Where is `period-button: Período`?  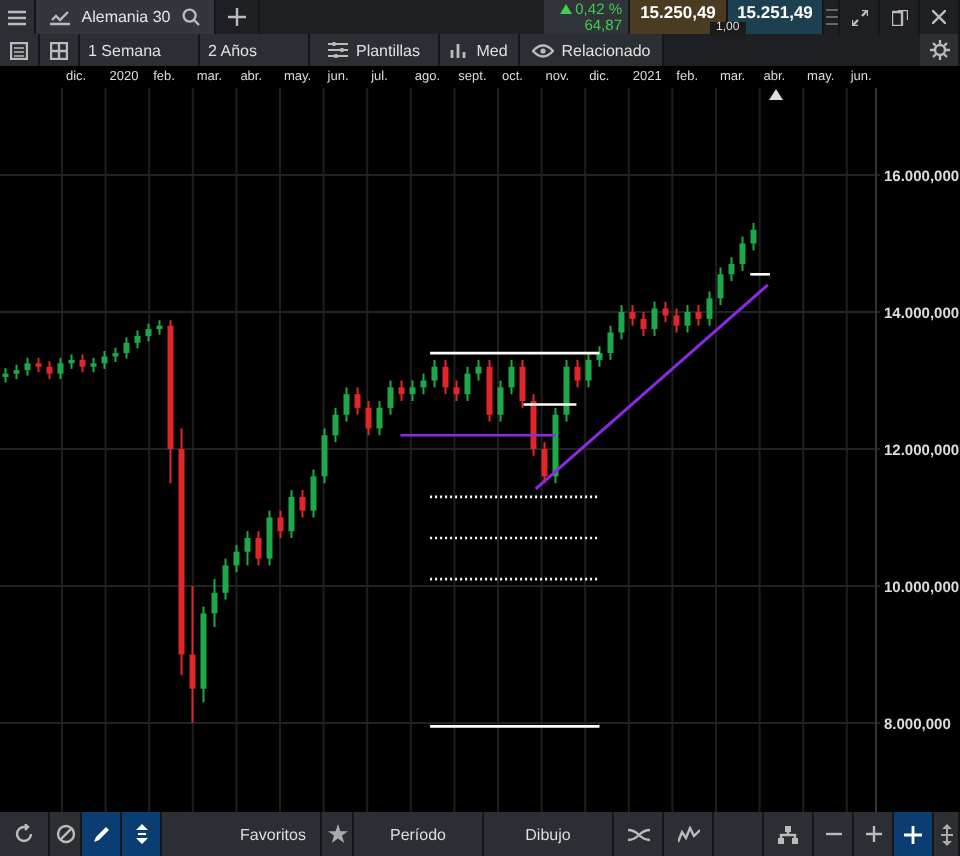 period-button: Período is located at coordinates (419, 834).